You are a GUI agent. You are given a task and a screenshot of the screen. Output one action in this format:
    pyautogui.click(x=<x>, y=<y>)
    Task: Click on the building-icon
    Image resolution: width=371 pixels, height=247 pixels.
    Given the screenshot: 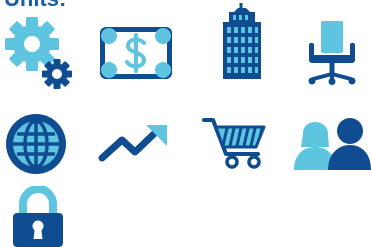 What is the action you would take?
    pyautogui.click(x=242, y=41)
    